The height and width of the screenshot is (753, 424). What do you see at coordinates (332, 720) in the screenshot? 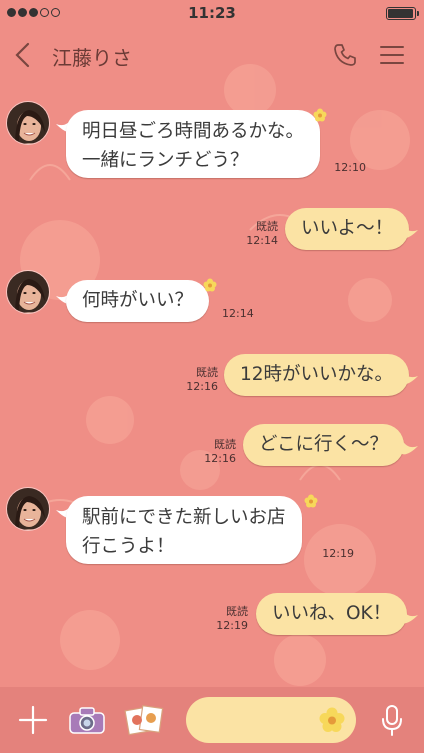
I see `emoji-icon` at bounding box center [332, 720].